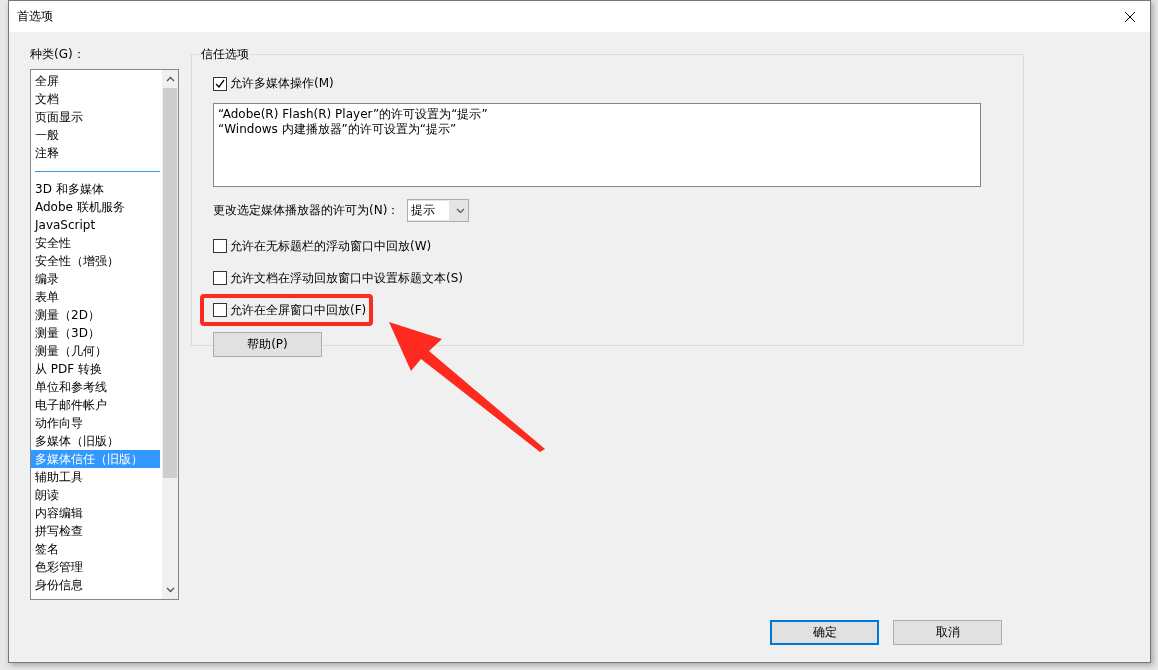 This screenshot has height=670, width=1158. I want to click on scroll-thumb, so click(170, 283).